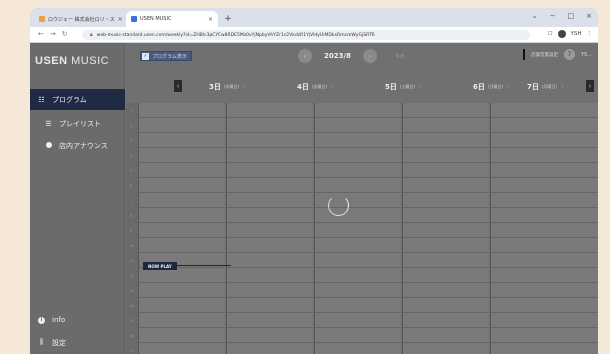 Image resolution: width=610 pixels, height=354 pixels. Describe the element at coordinates (228, 19) in the screenshot. I see `new-tab-button: +` at that location.